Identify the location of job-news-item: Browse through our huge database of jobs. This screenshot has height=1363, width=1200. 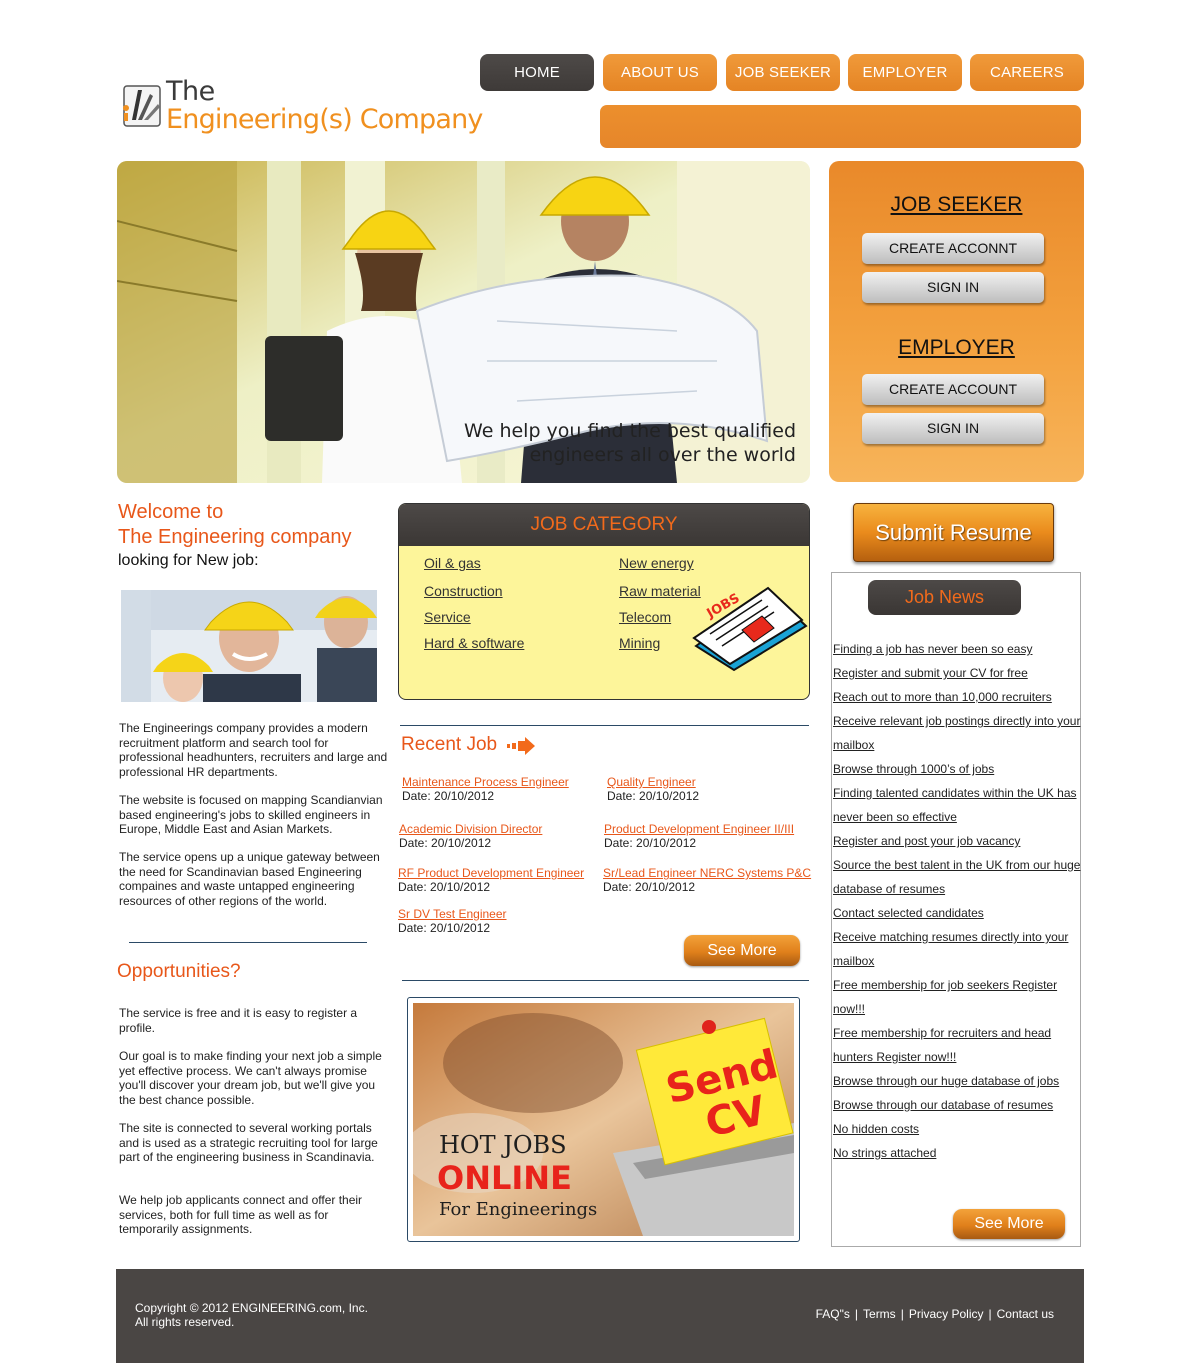
(957, 1081).